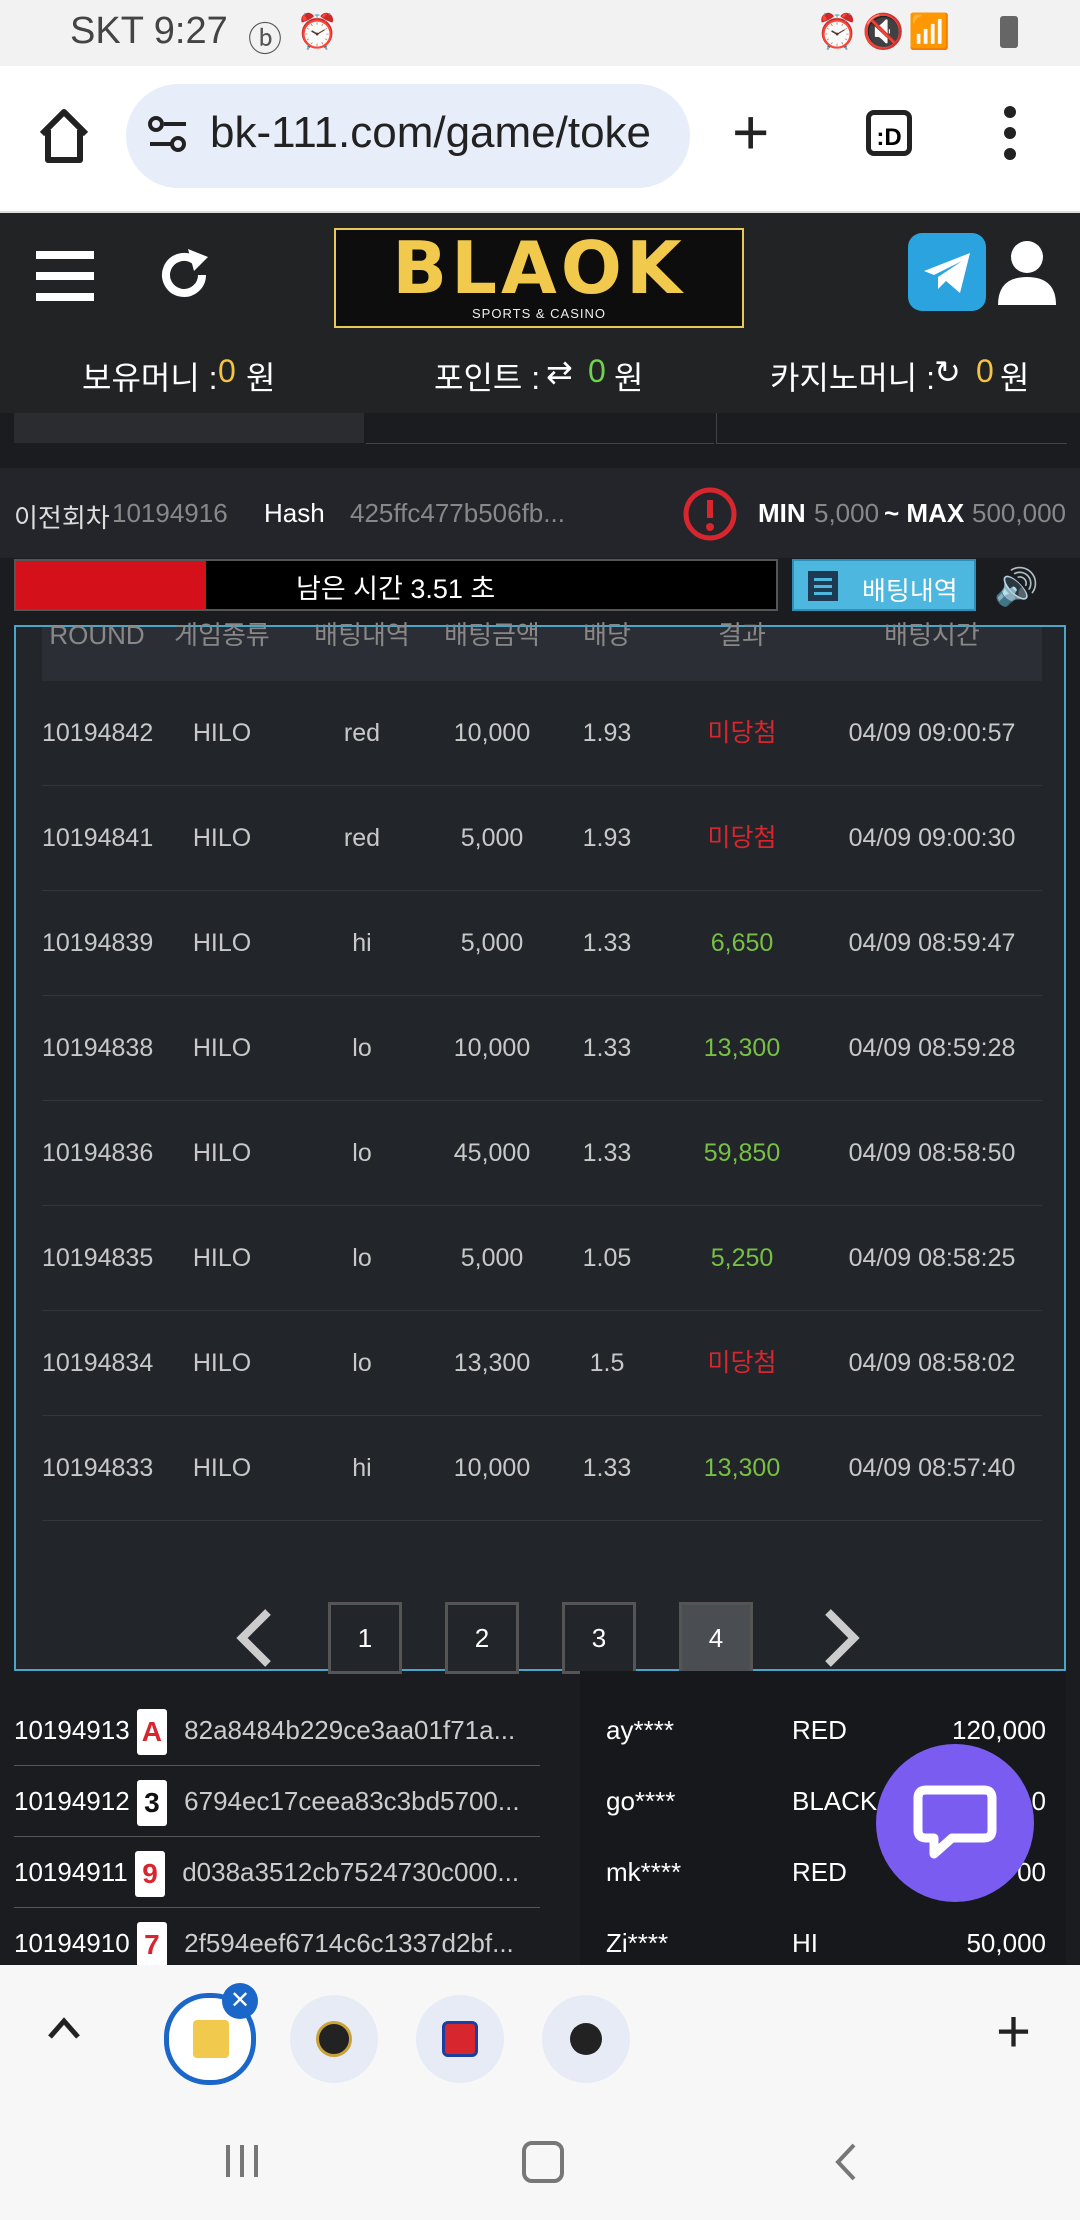  I want to click on cell-round: 10194835, so click(98, 1258).